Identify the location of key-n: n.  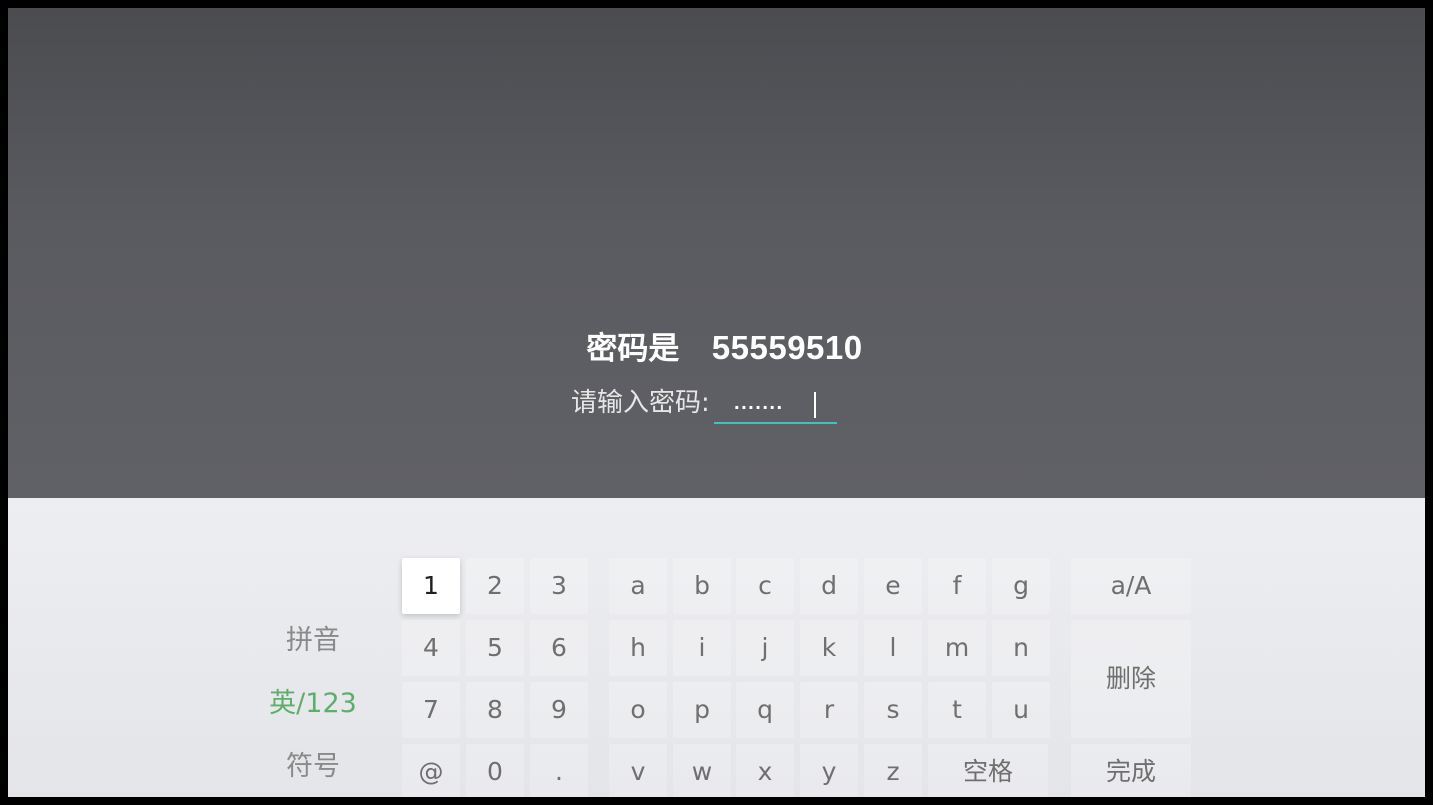
(1021, 648).